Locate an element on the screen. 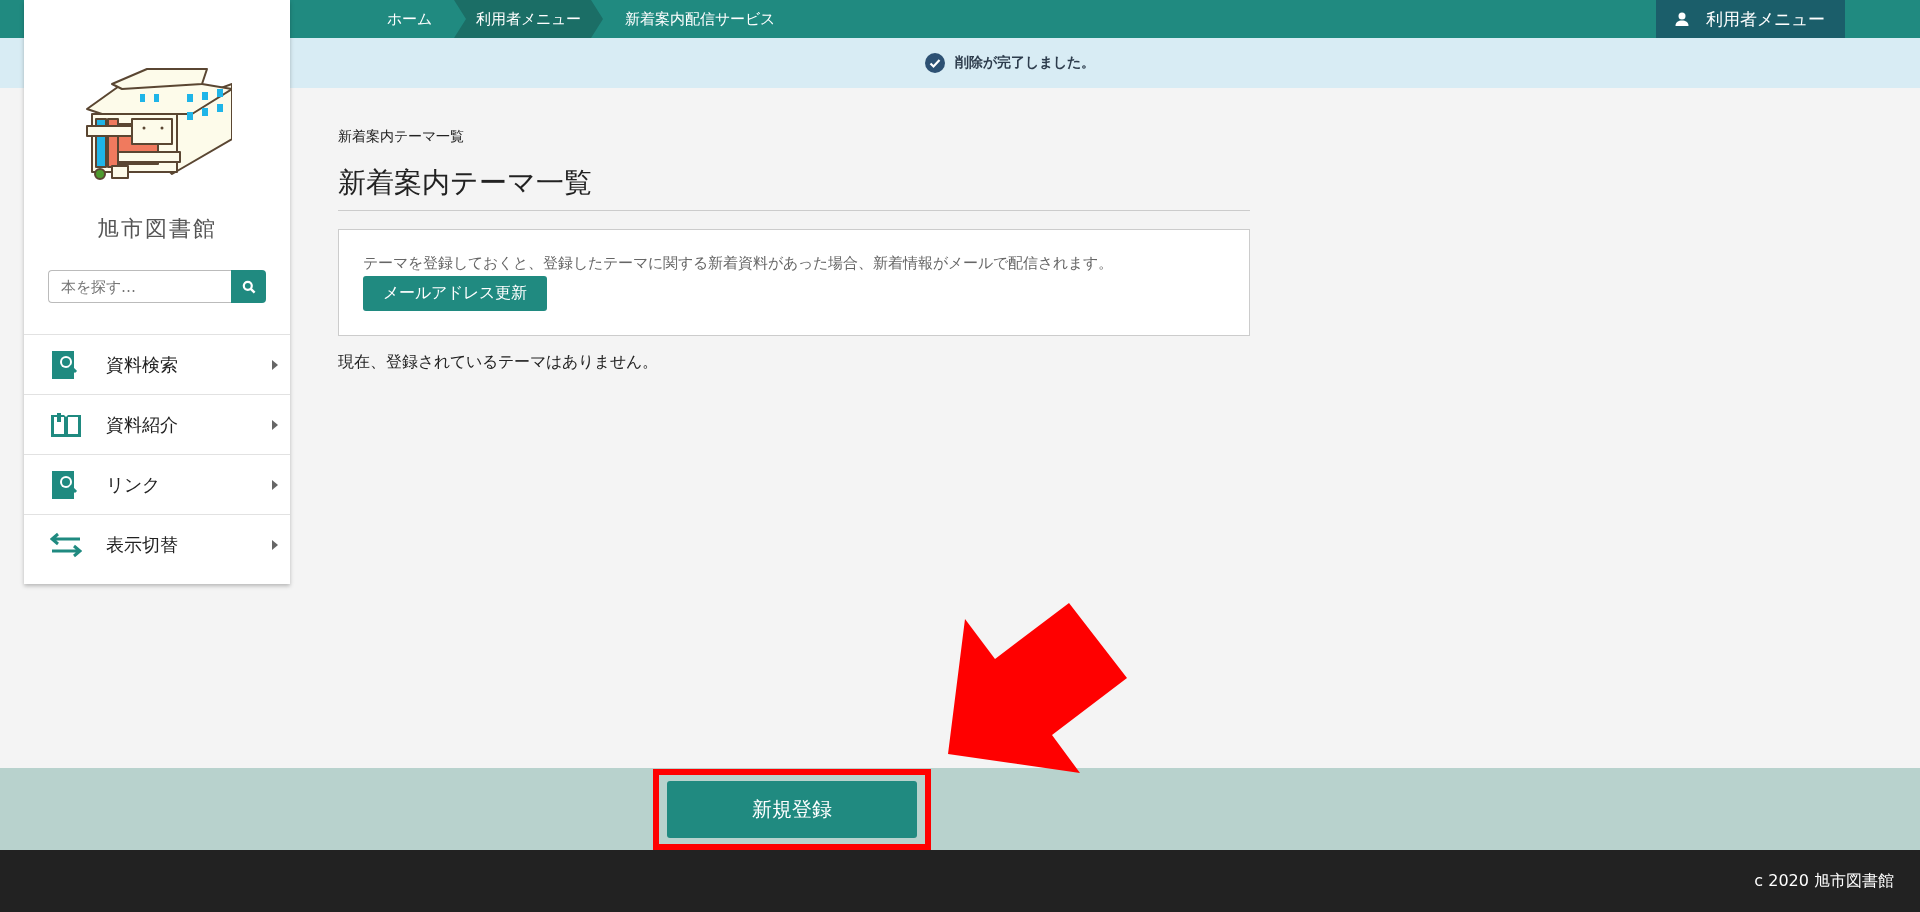 This screenshot has height=912, width=1920. user-icon is located at coordinates (1682, 19).